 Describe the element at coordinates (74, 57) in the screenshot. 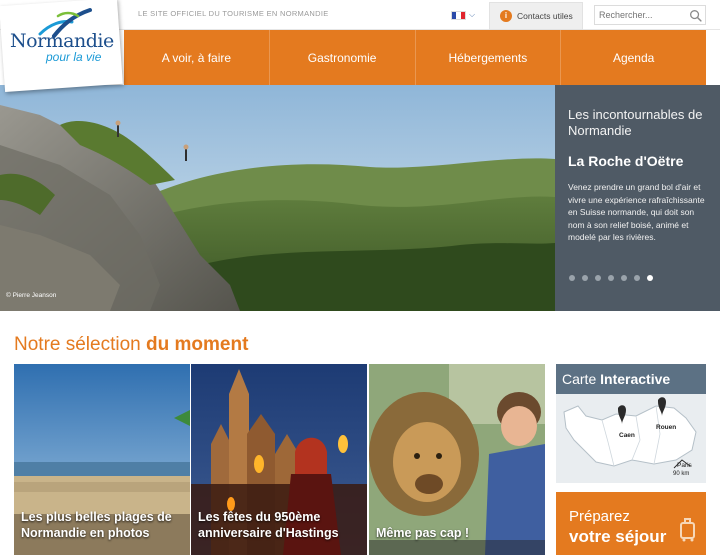

I see `logo-subtitle: pour la vie` at that location.